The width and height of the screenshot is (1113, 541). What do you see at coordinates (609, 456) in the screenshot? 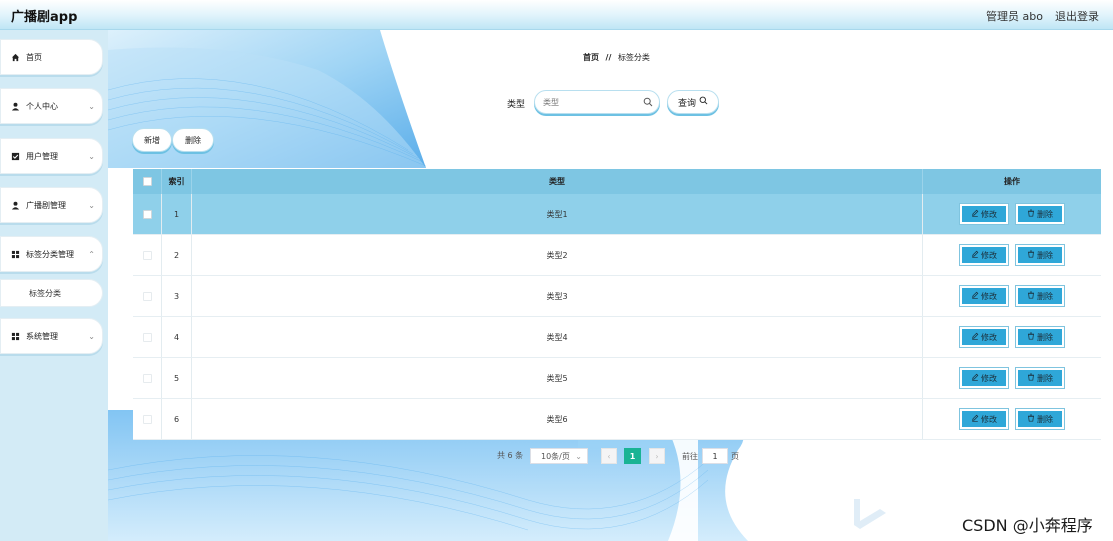
I see `prev-page-button: ‹` at bounding box center [609, 456].